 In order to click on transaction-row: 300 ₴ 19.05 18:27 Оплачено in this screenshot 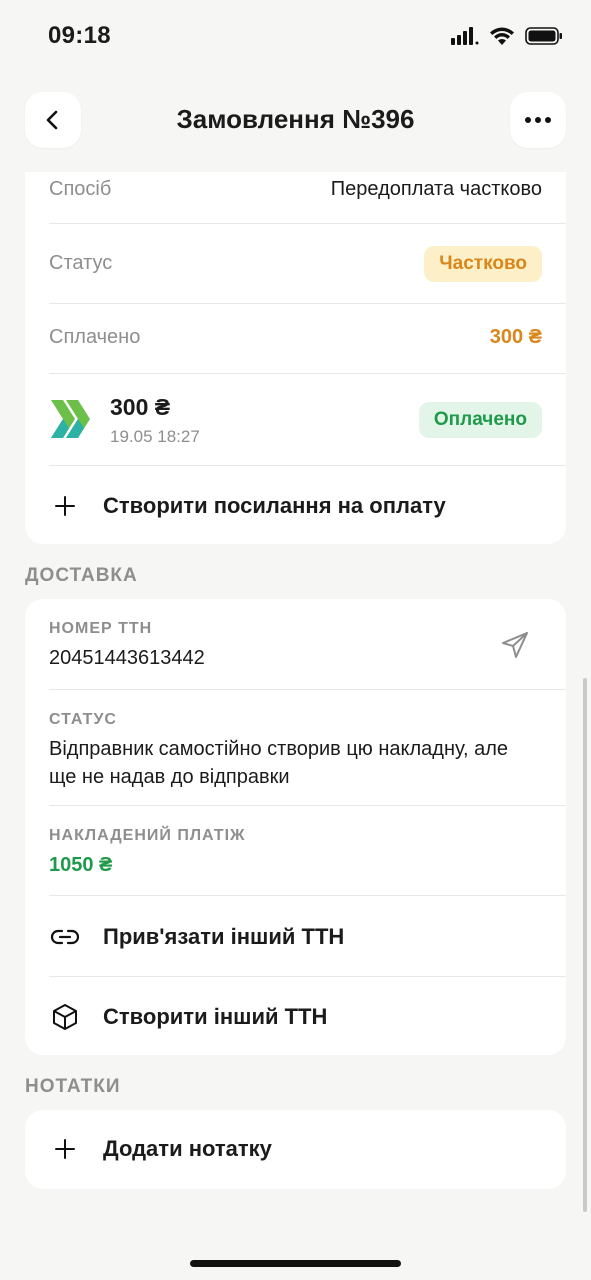, I will do `click(295, 420)`.